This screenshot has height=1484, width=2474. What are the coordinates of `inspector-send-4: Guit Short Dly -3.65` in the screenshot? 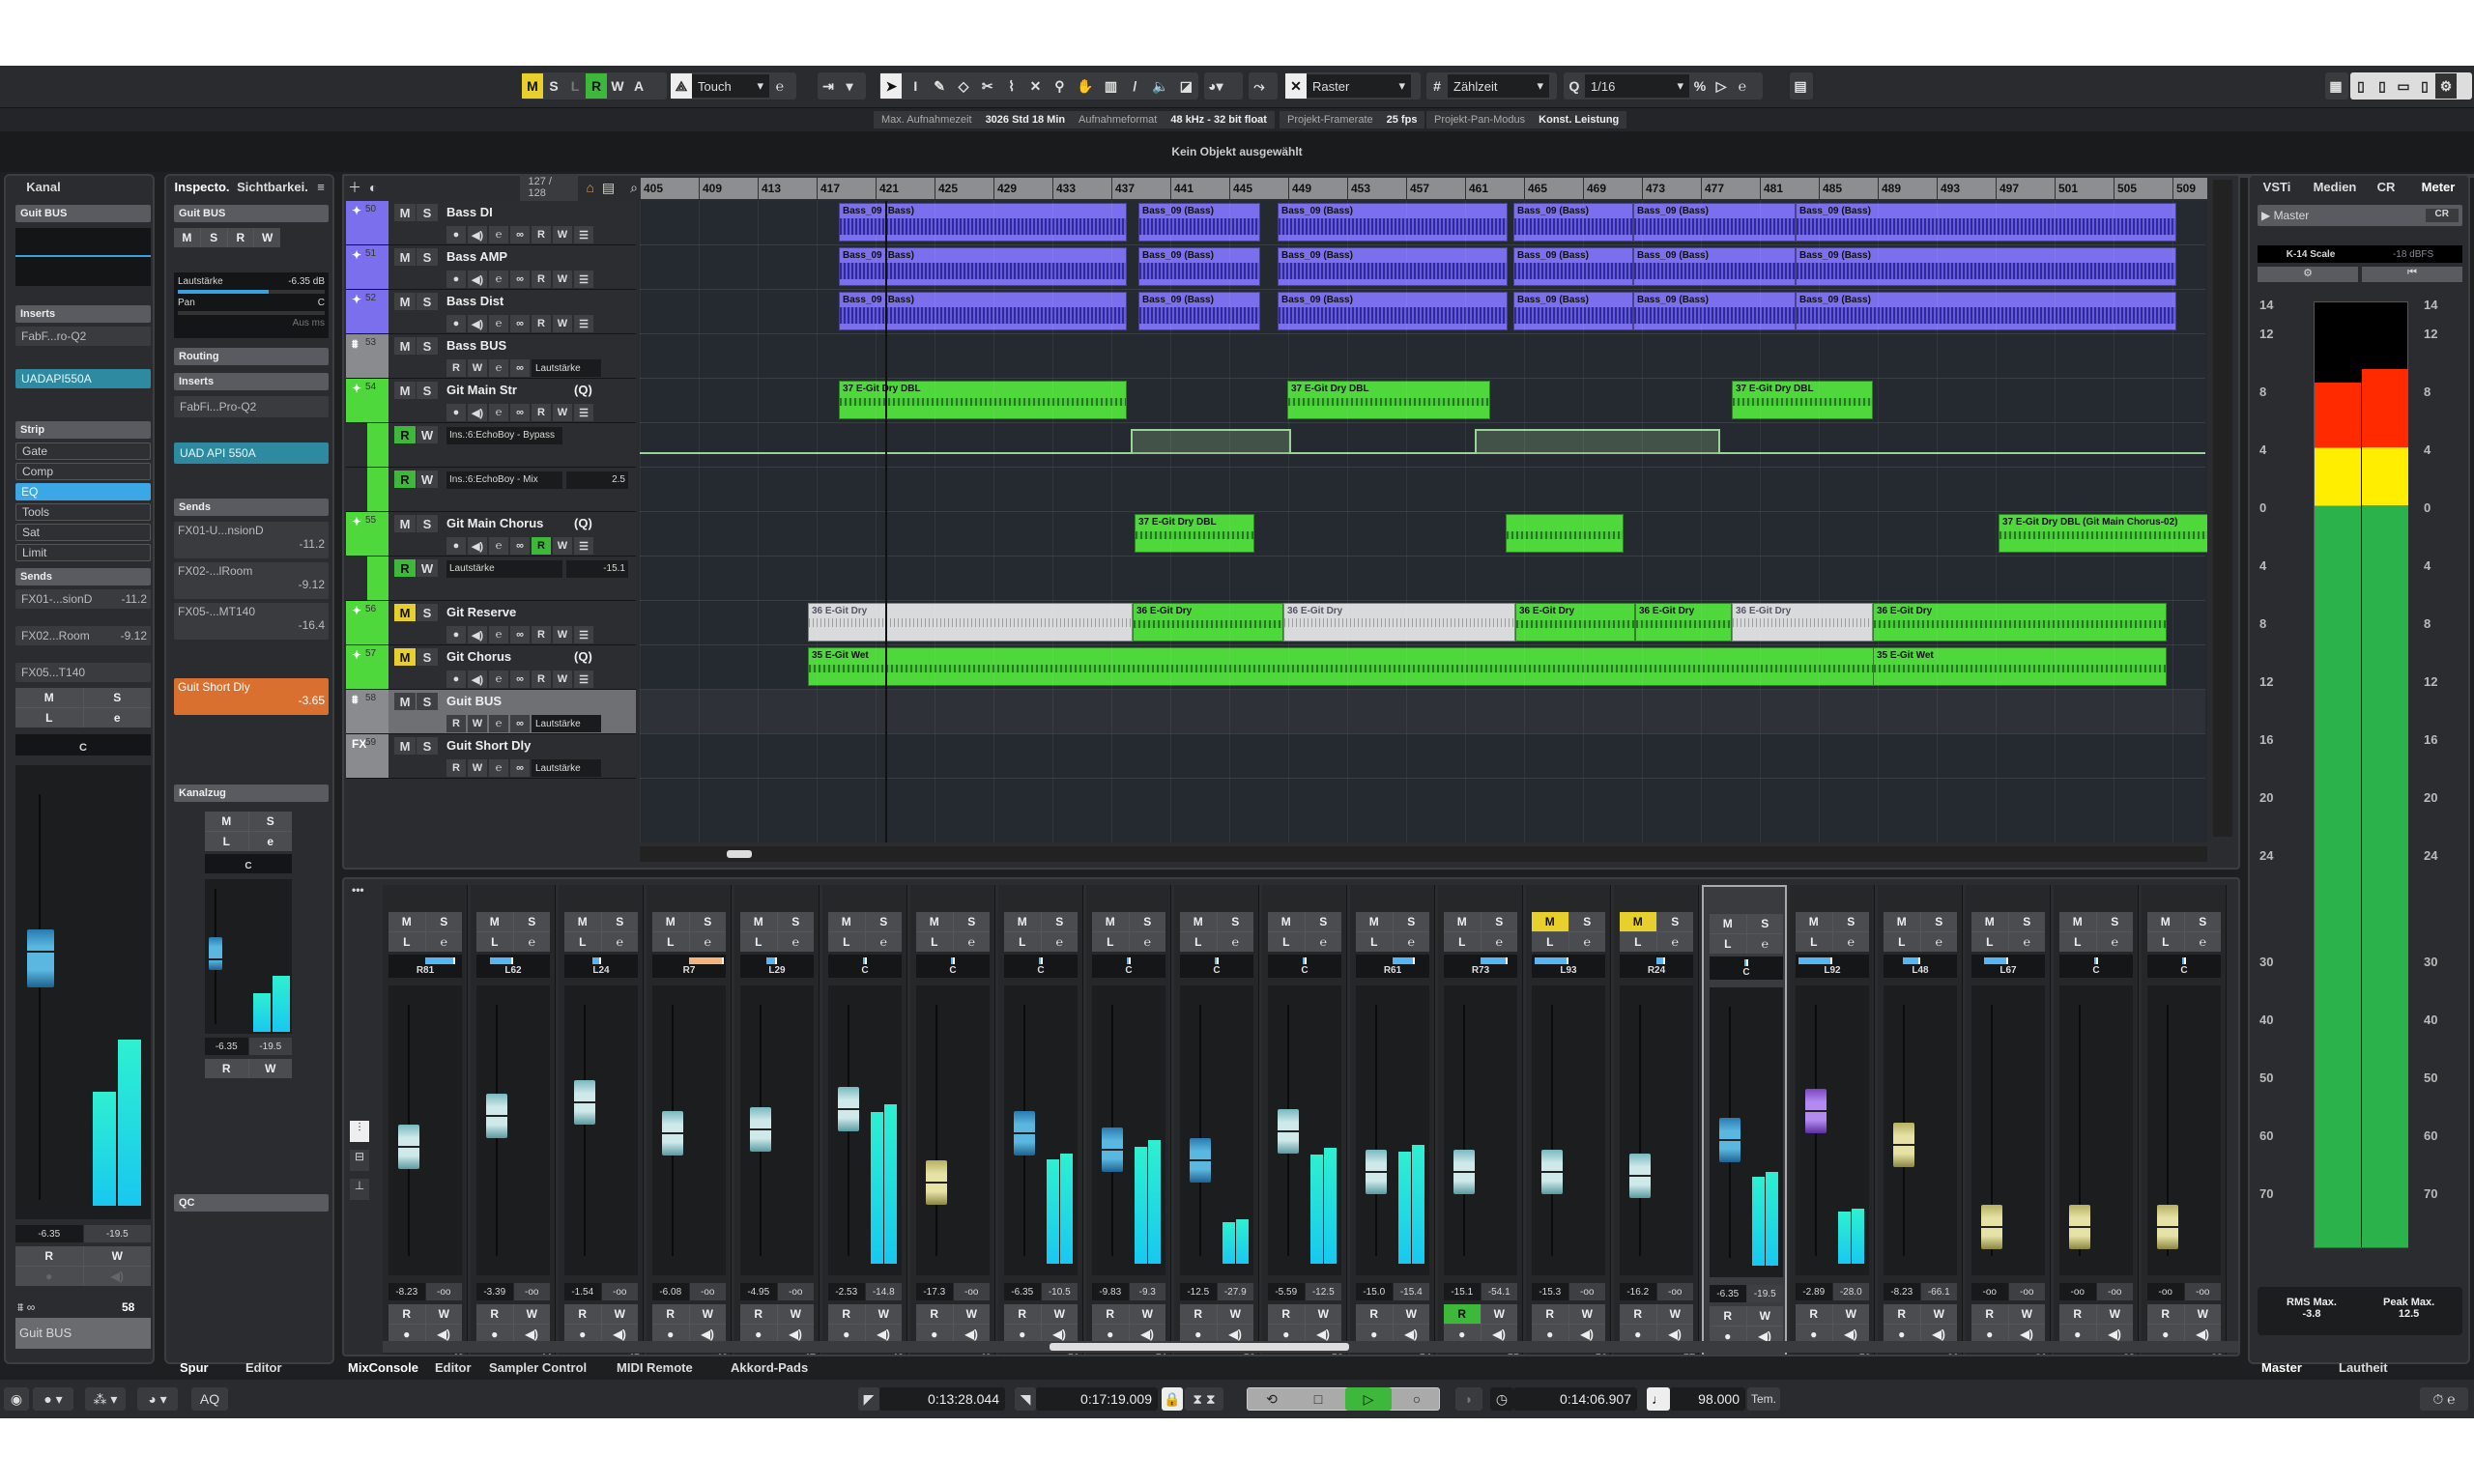 It's located at (251, 697).